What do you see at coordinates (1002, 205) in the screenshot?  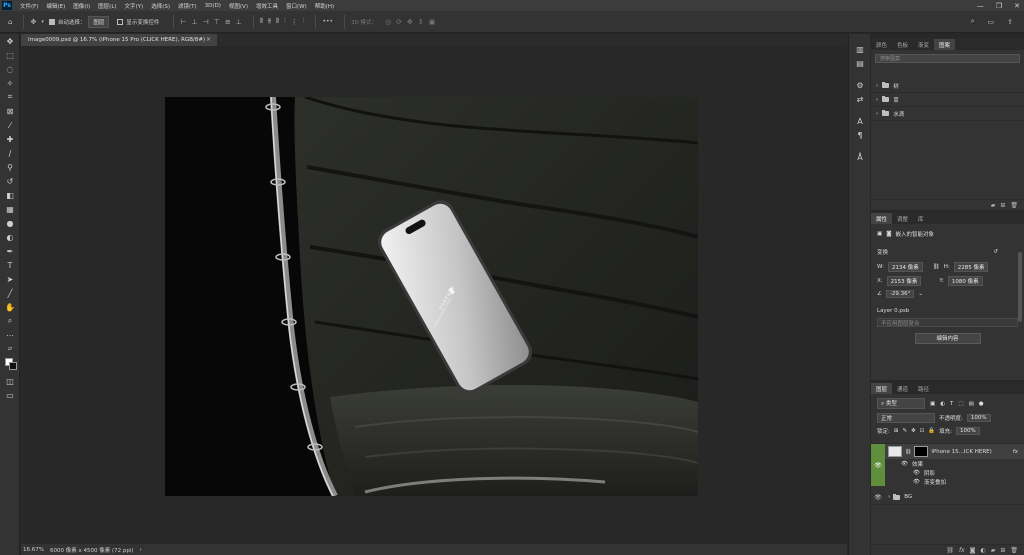 I see `new-pattern-icon: ⊞` at bounding box center [1002, 205].